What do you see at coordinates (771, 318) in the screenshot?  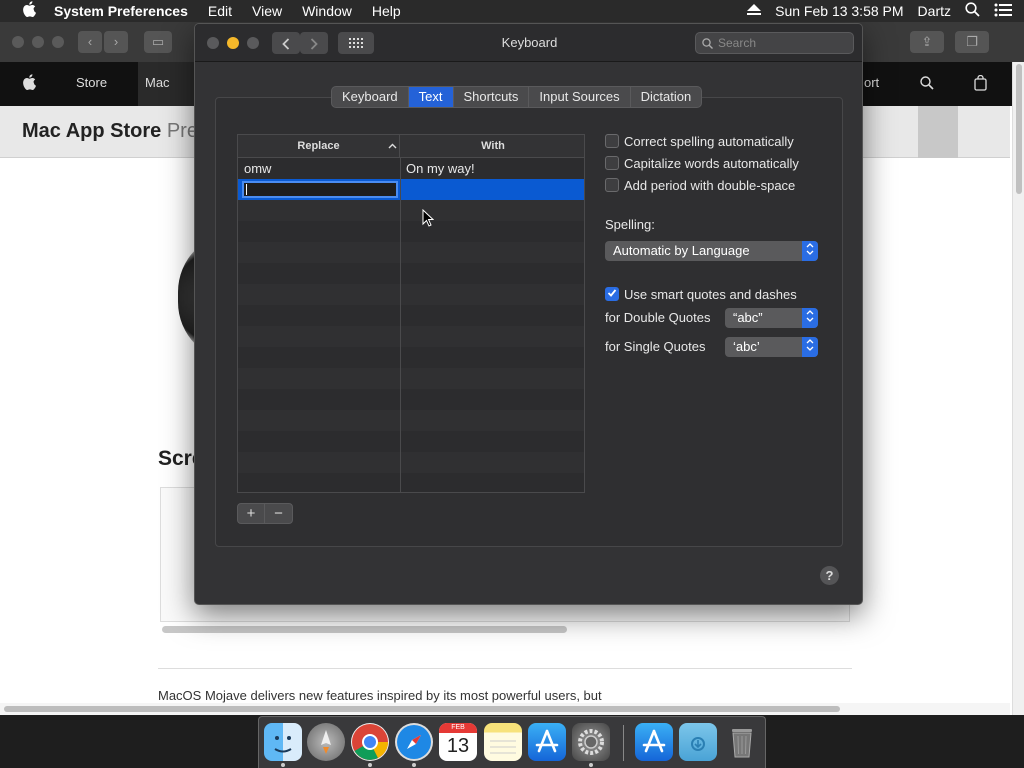 I see `double-quotes-popup: “abc”` at bounding box center [771, 318].